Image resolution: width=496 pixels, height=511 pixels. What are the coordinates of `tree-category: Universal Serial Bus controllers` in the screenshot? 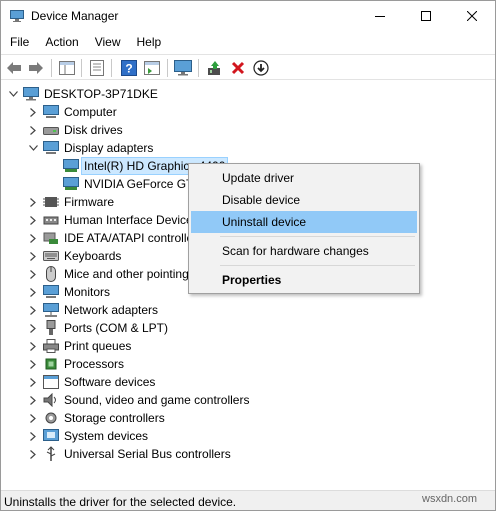 It's located at (129, 454).